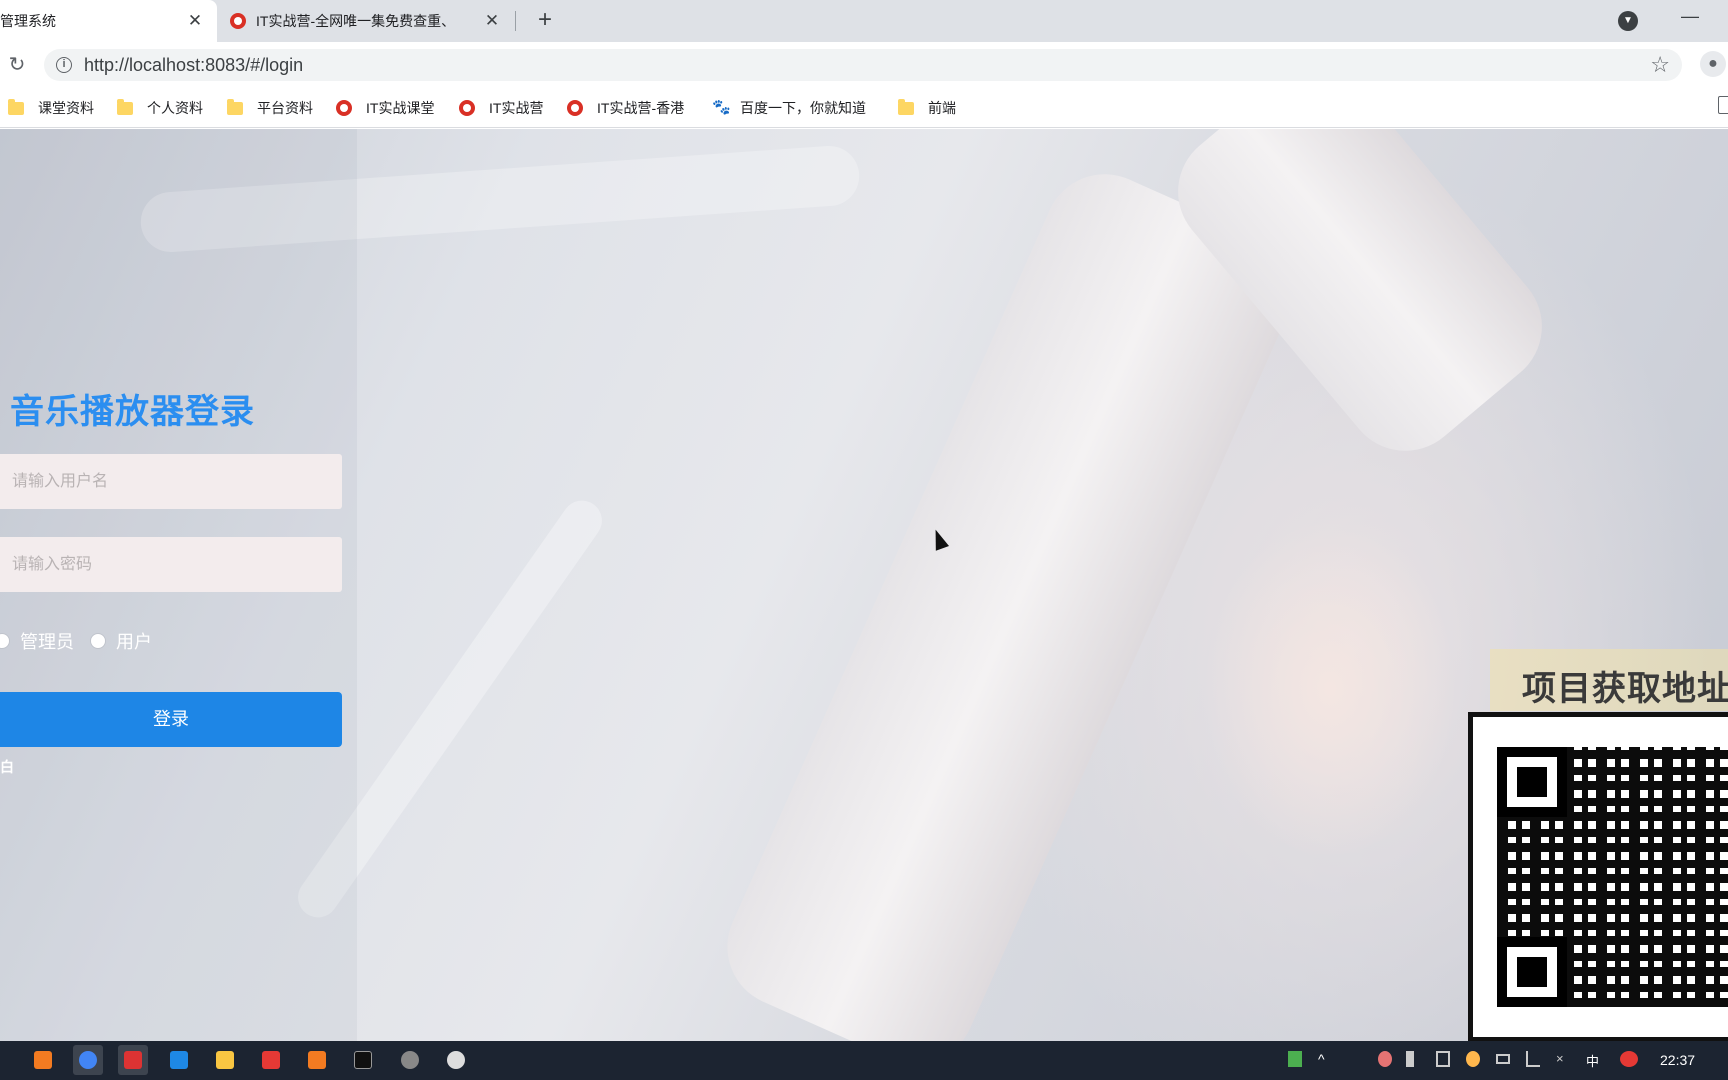 This screenshot has height=1080, width=1728. What do you see at coordinates (225, 1060) in the screenshot?
I see `taskbar-file-explorer-icon` at bounding box center [225, 1060].